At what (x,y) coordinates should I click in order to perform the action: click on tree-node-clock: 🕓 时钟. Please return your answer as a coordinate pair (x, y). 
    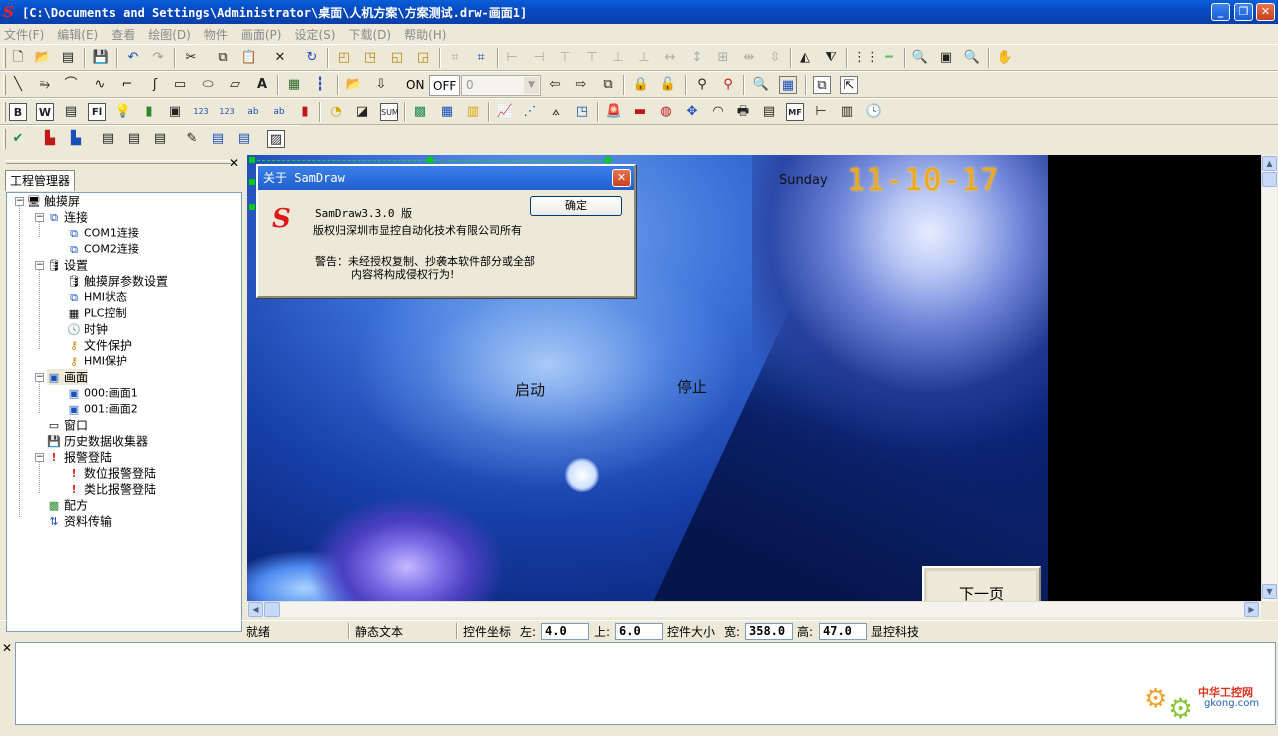
    Looking at the image, I should click on (87, 329).